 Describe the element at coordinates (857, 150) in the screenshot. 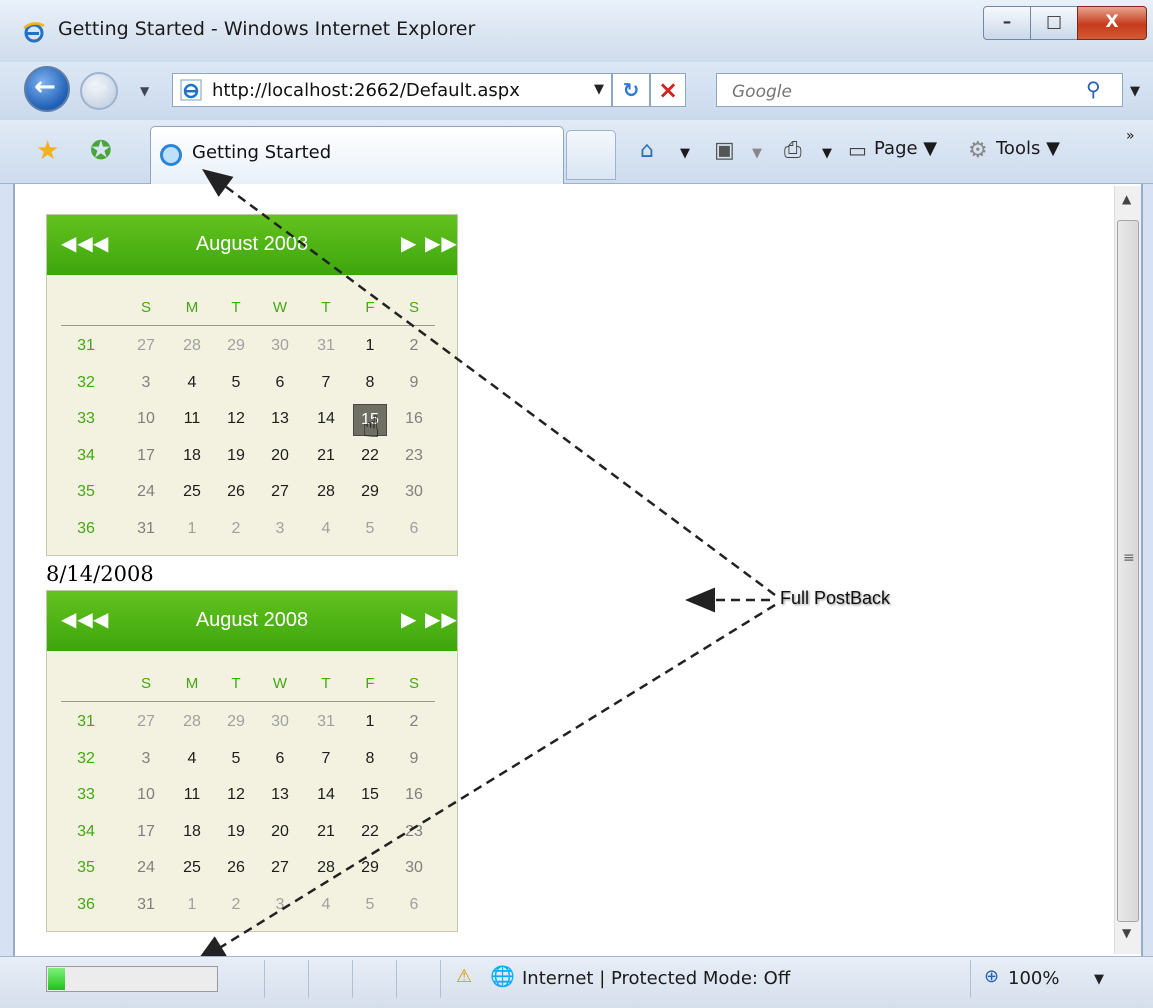

I see `page-icon: ▭` at that location.